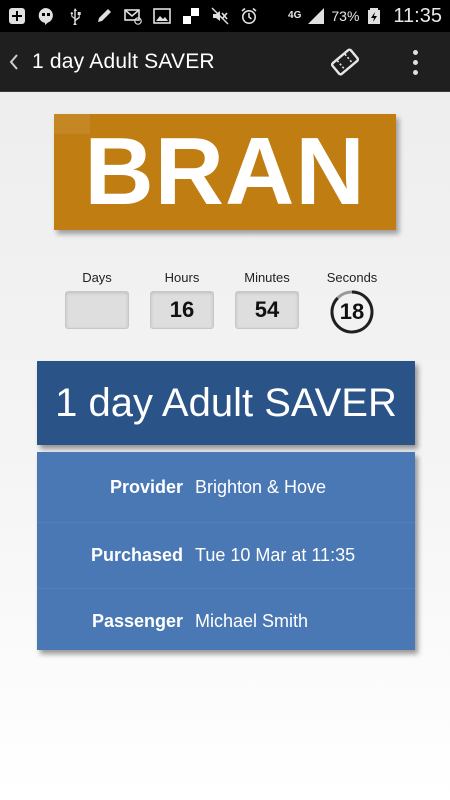 This screenshot has height=800, width=450. I want to click on pen-icon, so click(104, 16).